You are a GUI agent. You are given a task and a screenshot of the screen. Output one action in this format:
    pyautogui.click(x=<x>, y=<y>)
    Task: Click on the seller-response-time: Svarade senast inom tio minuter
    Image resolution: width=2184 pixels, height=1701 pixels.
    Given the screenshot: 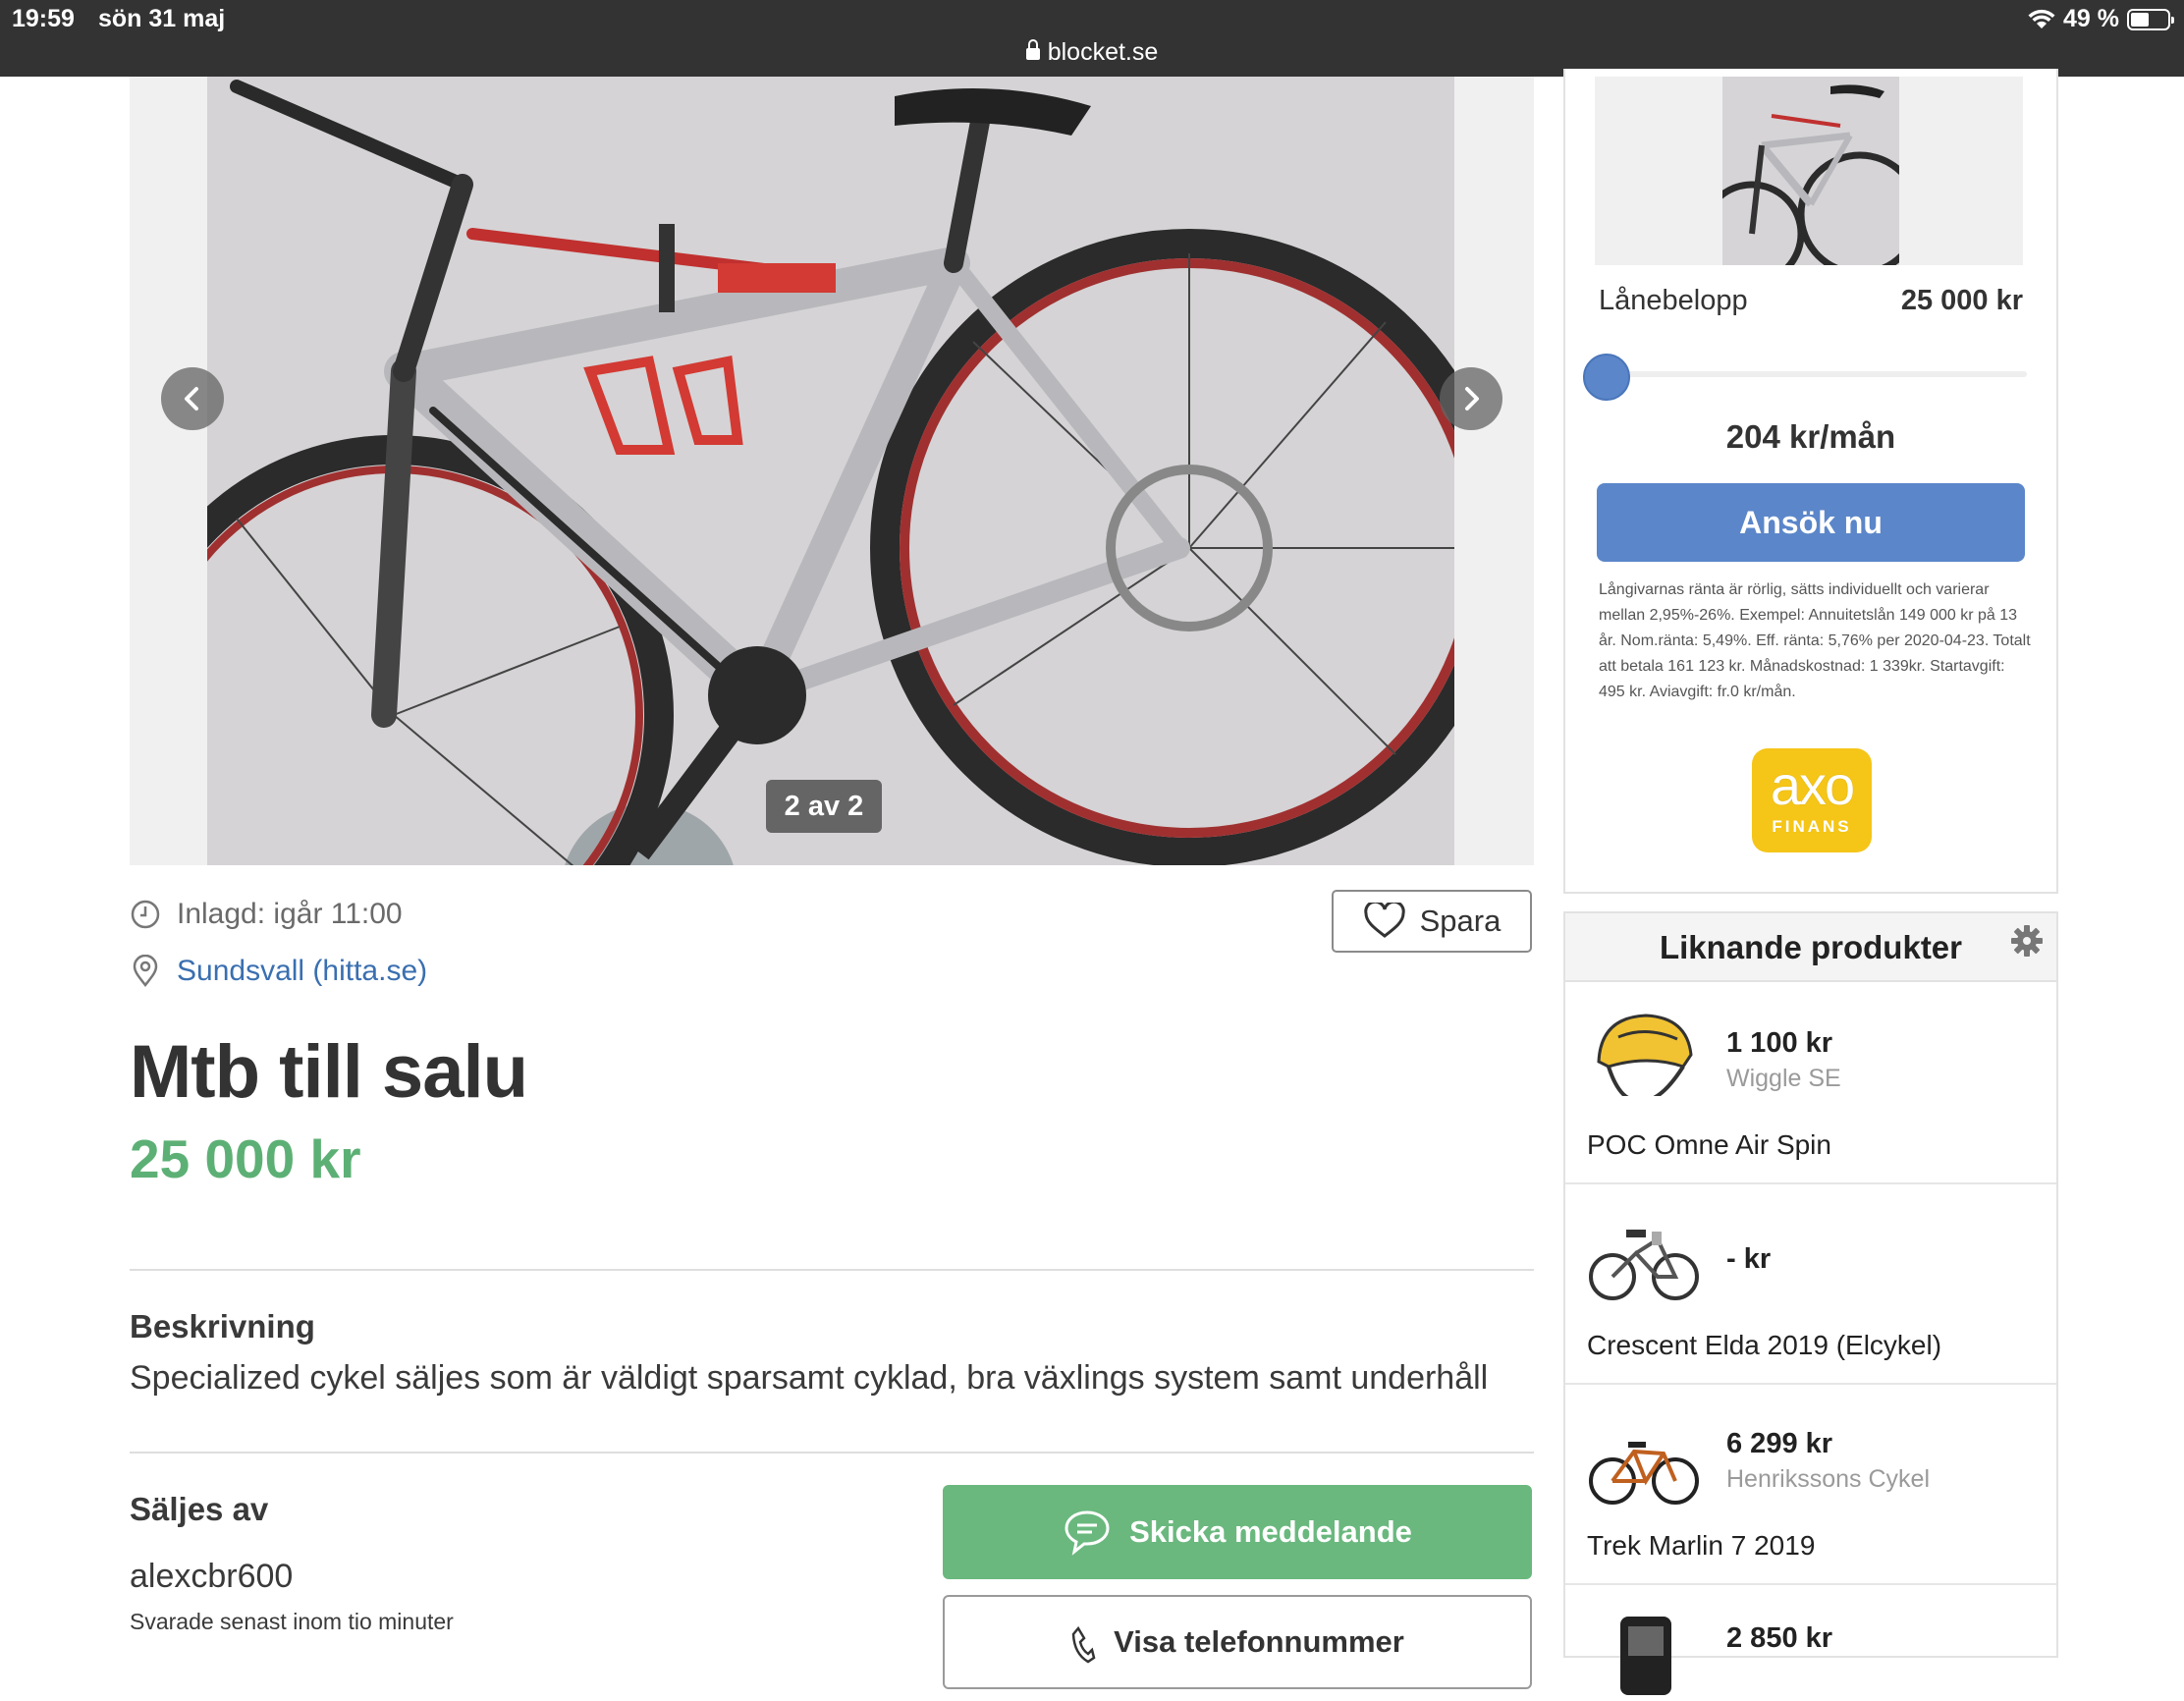 What is the action you would take?
    pyautogui.click(x=292, y=1621)
    